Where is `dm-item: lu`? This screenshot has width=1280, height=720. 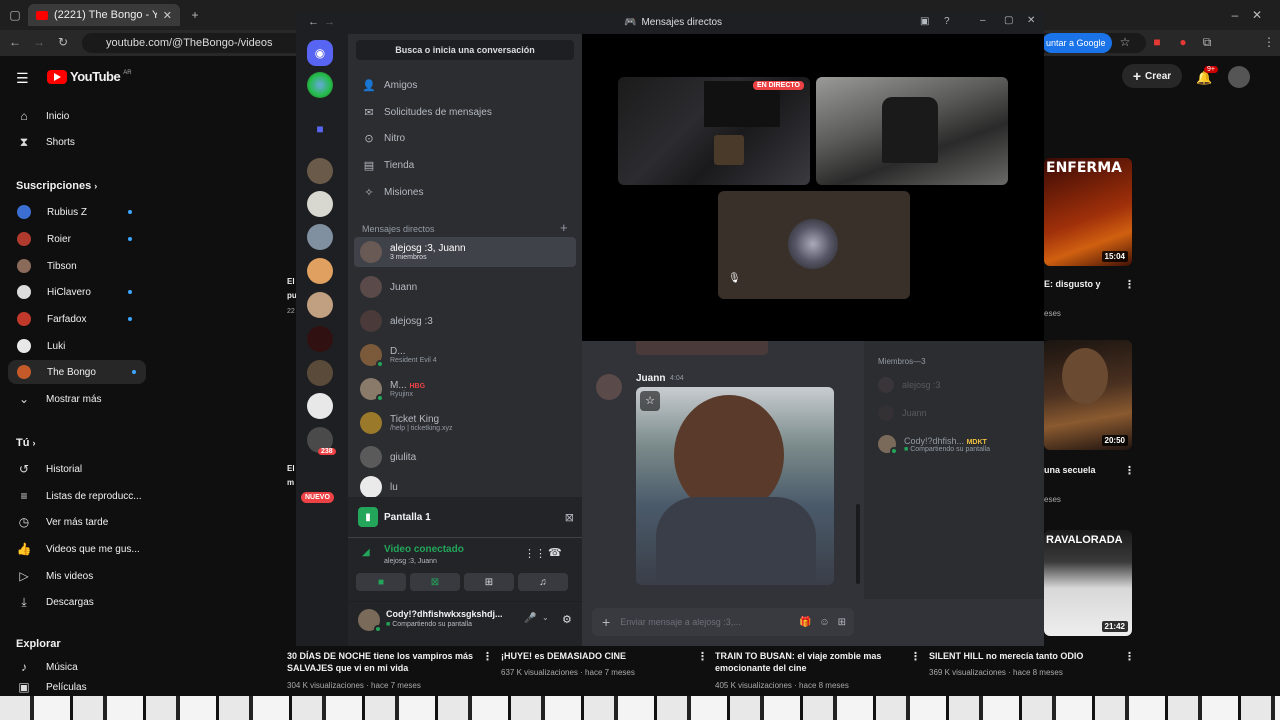
dm-item: lu is located at coordinates (465, 487).